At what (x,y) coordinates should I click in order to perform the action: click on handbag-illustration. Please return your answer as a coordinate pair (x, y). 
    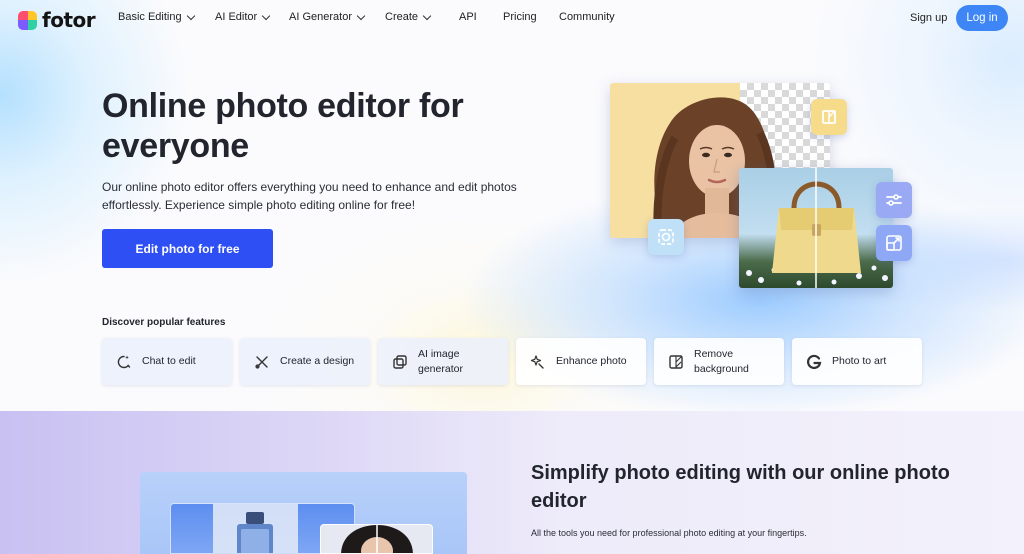
    Looking at the image, I should click on (817, 228).